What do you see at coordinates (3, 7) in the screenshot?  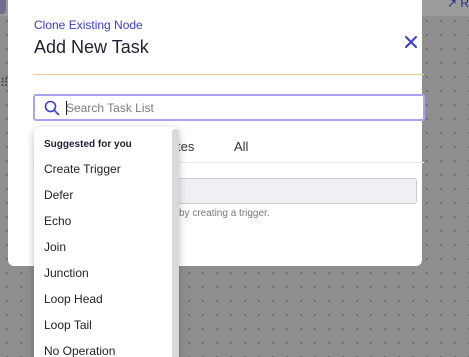 I see `canvas-corner-marker` at bounding box center [3, 7].